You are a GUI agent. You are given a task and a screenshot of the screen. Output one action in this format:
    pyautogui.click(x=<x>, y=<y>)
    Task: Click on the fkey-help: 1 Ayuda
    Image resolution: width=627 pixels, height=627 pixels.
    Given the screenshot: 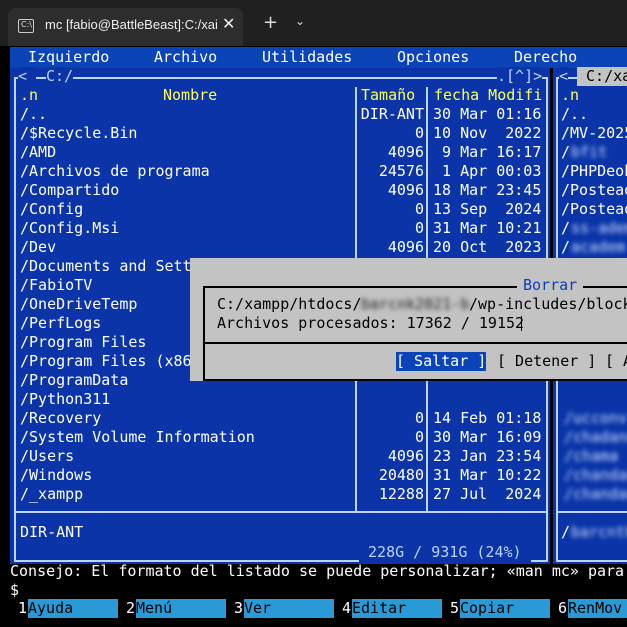 What is the action you would take?
    pyautogui.click(x=68, y=608)
    